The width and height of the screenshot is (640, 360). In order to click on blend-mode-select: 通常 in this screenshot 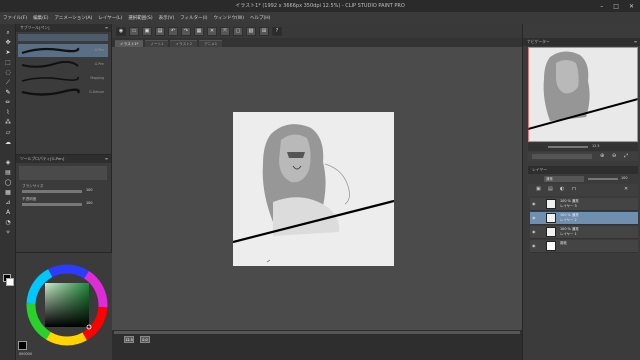, I will do `click(564, 179)`.